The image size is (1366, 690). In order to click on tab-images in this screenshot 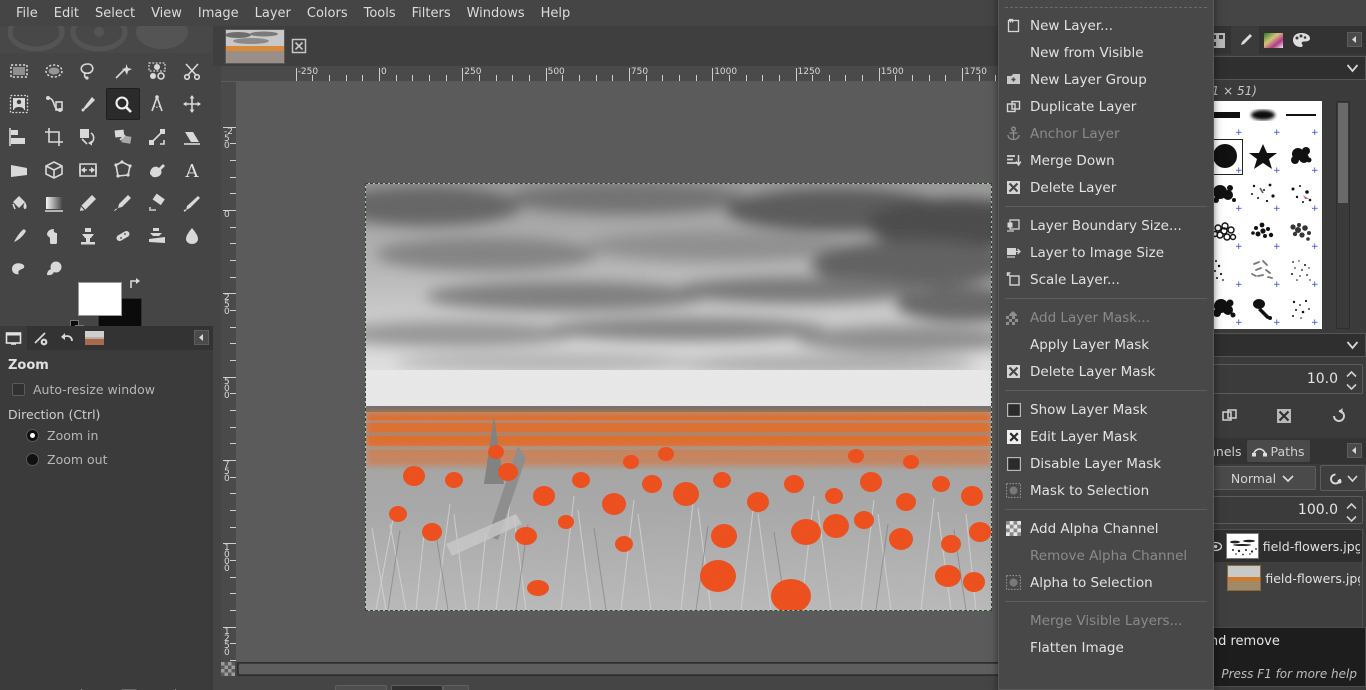, I will do `click(94, 338)`.